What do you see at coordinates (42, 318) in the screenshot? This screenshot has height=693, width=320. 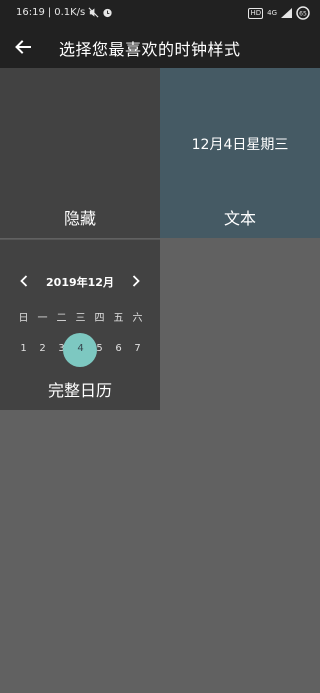 I see `weekday-label: 一` at bounding box center [42, 318].